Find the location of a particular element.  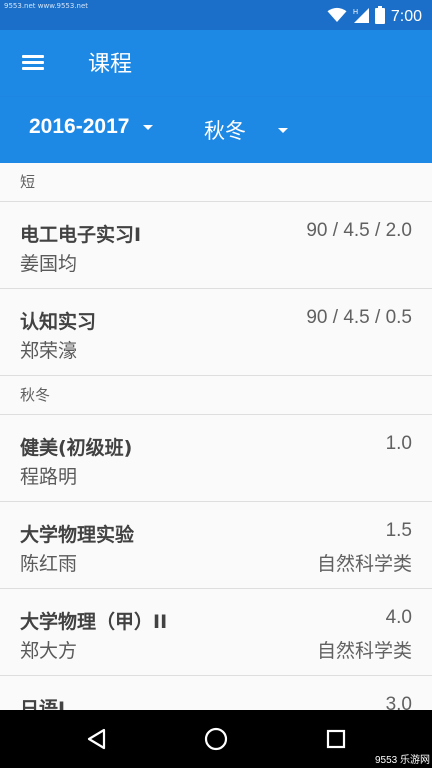

course-name: 大学物理（甲）II is located at coordinates (94, 622).